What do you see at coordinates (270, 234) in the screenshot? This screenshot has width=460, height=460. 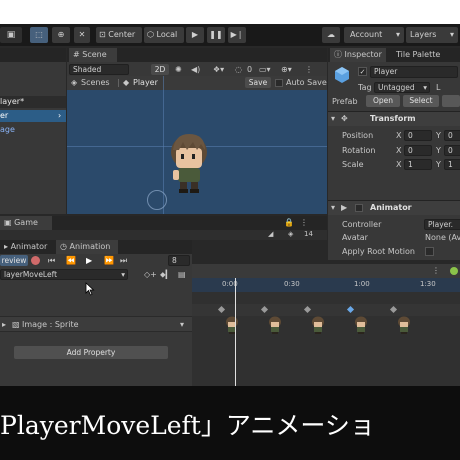 I see `light-icon: ◢` at bounding box center [270, 234].